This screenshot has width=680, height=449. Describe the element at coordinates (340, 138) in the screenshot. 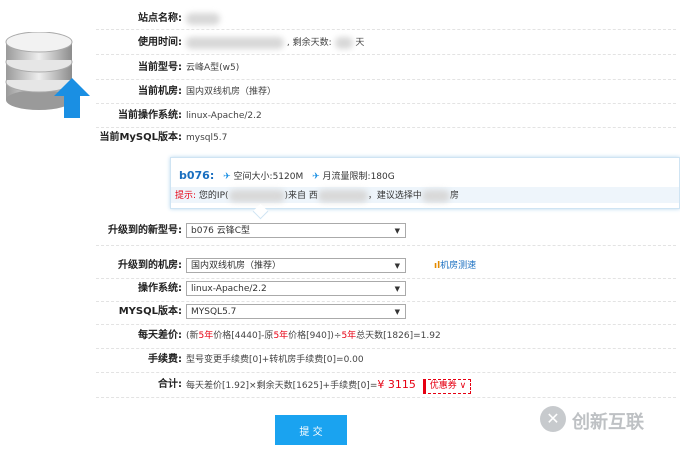

I see `current-mysql-row: 当前MySQL版本: mysql5.7` at that location.